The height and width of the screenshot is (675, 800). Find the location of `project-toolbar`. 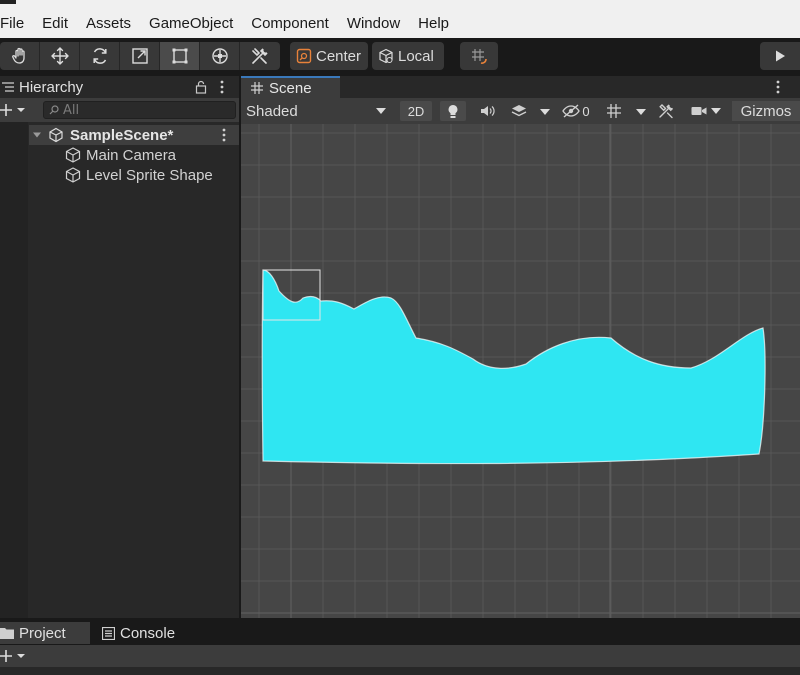

project-toolbar is located at coordinates (400, 656).